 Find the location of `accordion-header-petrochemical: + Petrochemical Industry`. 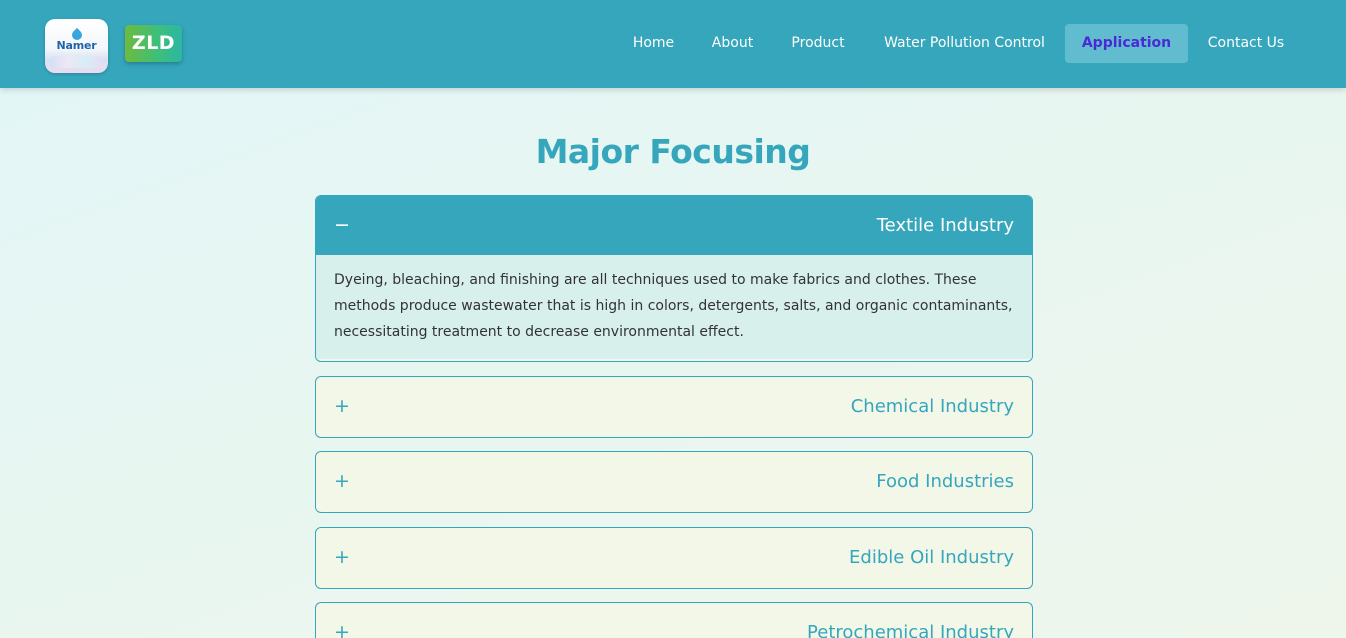

accordion-header-petrochemical: + Petrochemical Industry is located at coordinates (674, 620).